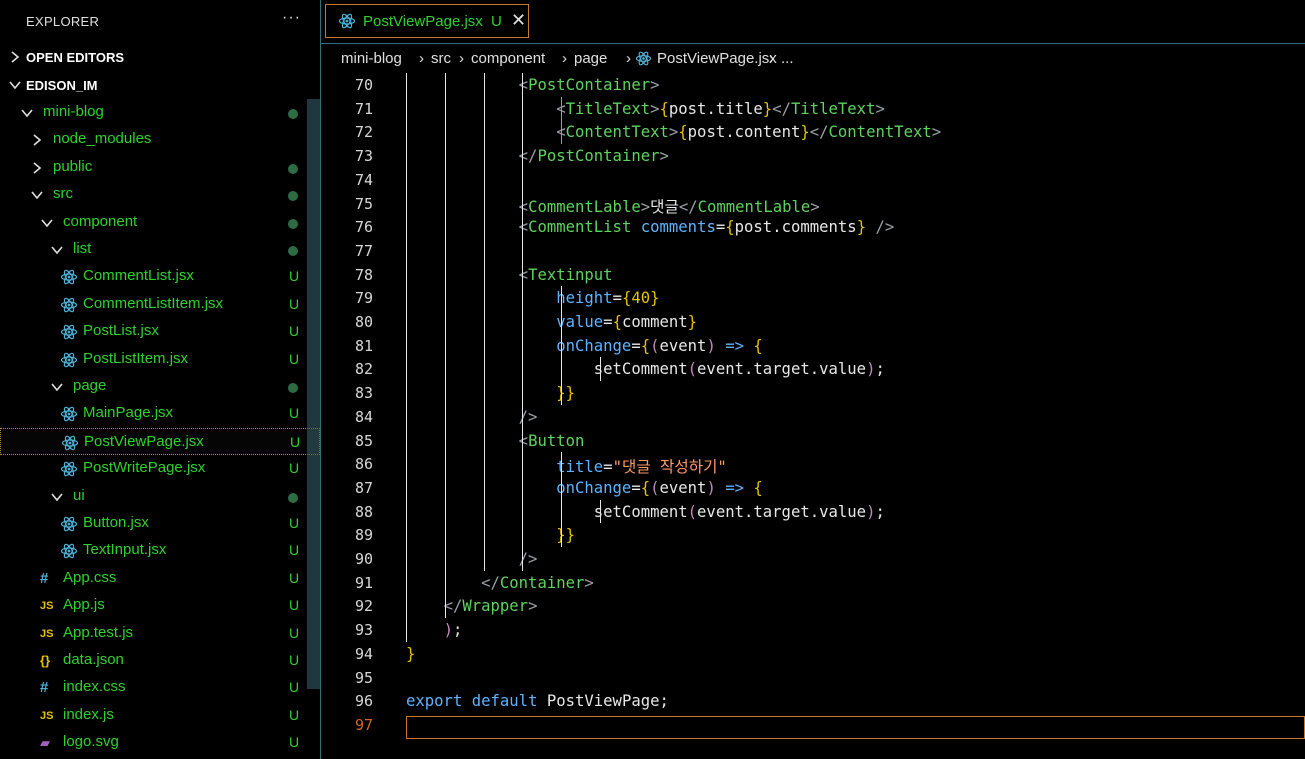 This screenshot has width=1305, height=759. What do you see at coordinates (659, 345) in the screenshot?
I see `code-text: onChange={(event) => {` at bounding box center [659, 345].